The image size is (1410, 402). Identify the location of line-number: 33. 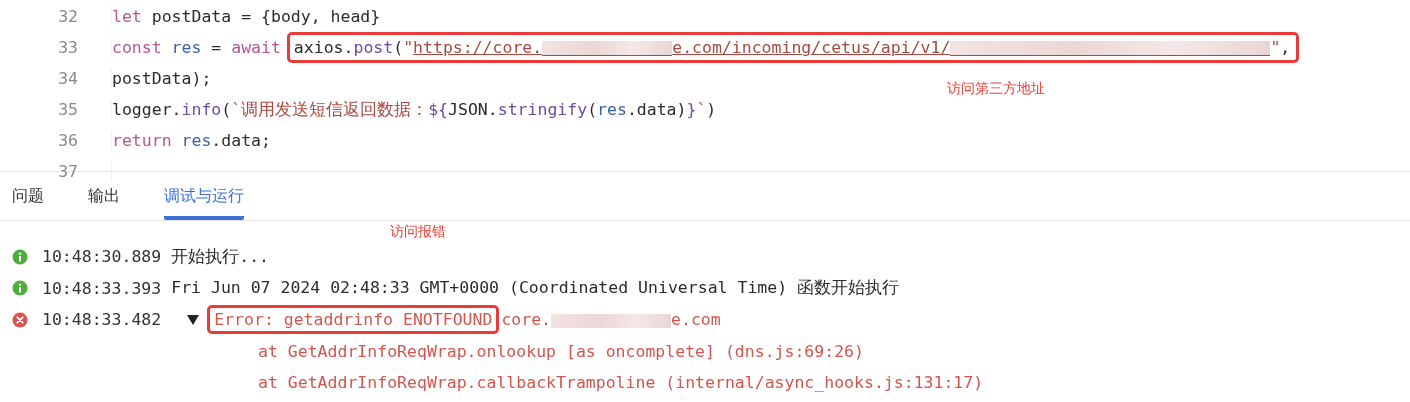
(56, 47).